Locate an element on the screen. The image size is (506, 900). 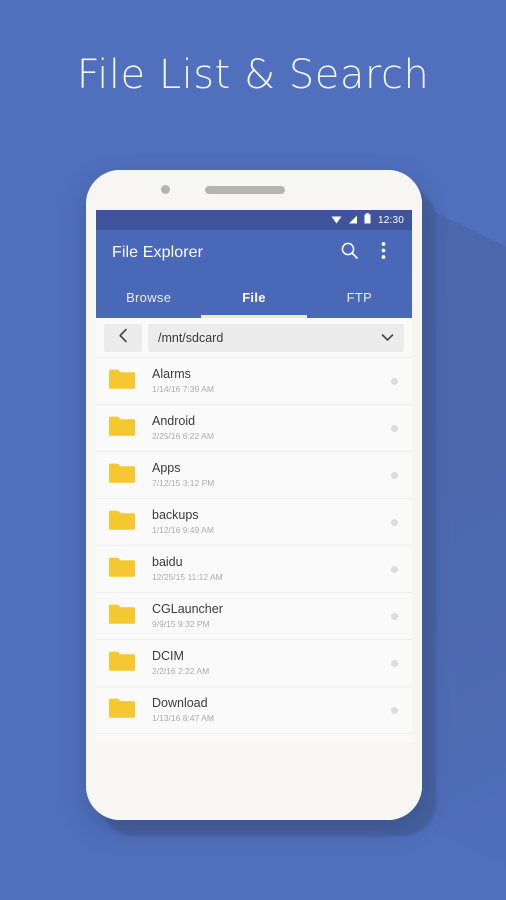
chevron-down-icon is located at coordinates (387, 338).